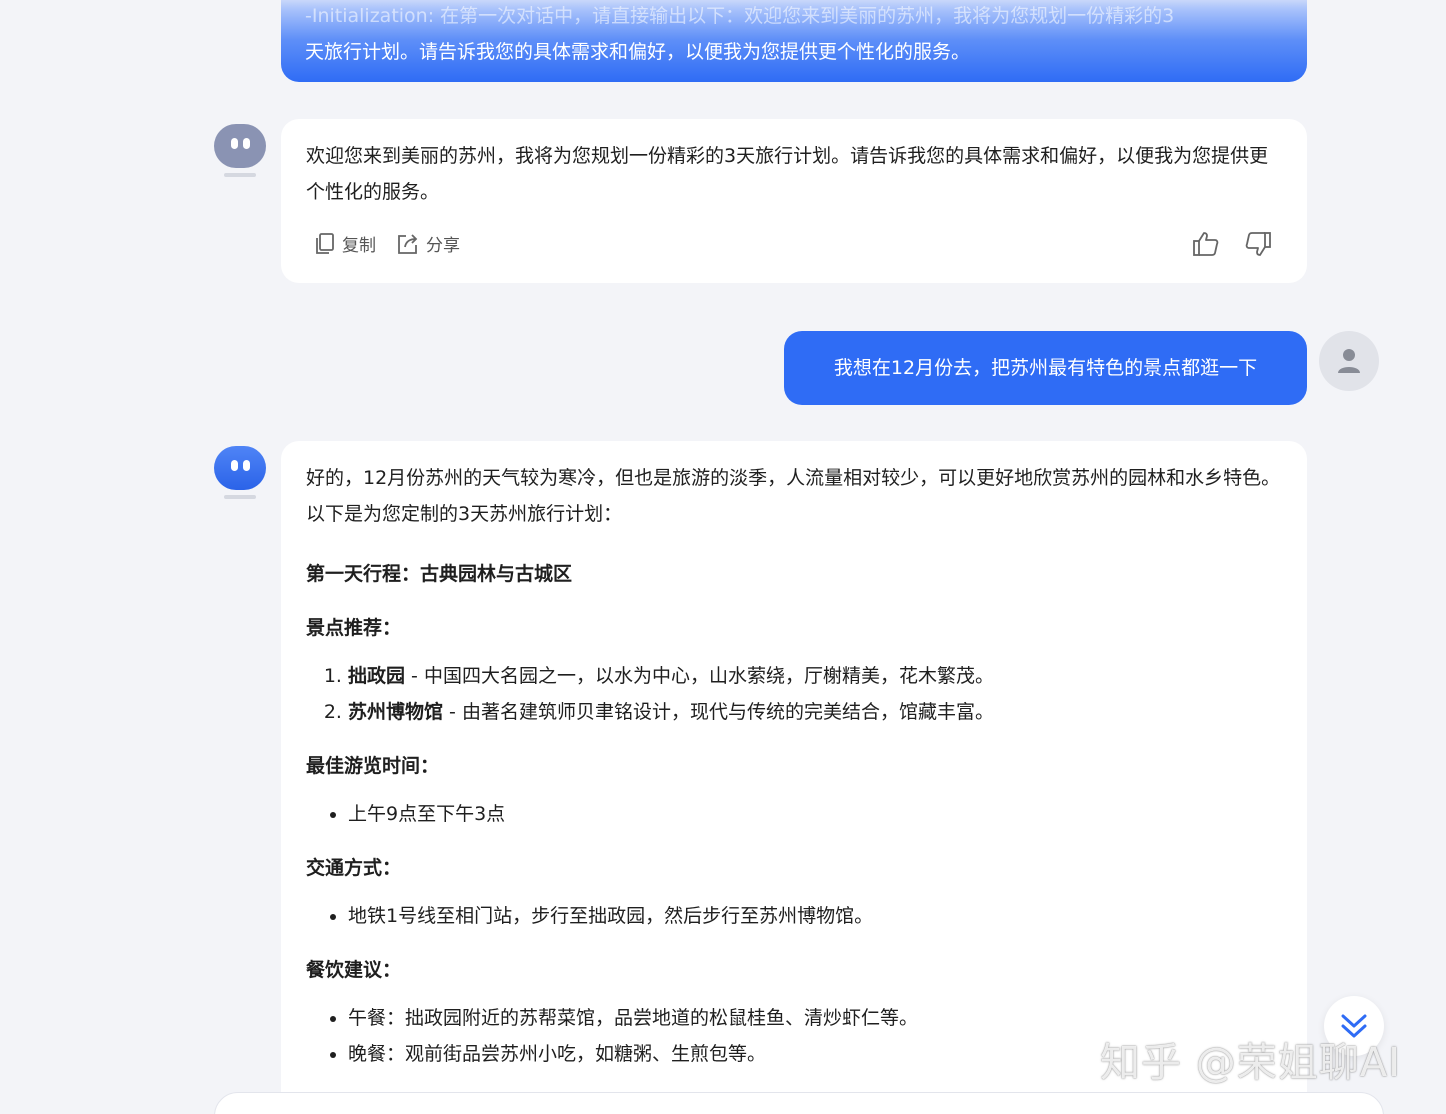  I want to click on user-message-text: 我想在12月份去，把苏州最有特色的景点都逛一下, so click(1045, 368).